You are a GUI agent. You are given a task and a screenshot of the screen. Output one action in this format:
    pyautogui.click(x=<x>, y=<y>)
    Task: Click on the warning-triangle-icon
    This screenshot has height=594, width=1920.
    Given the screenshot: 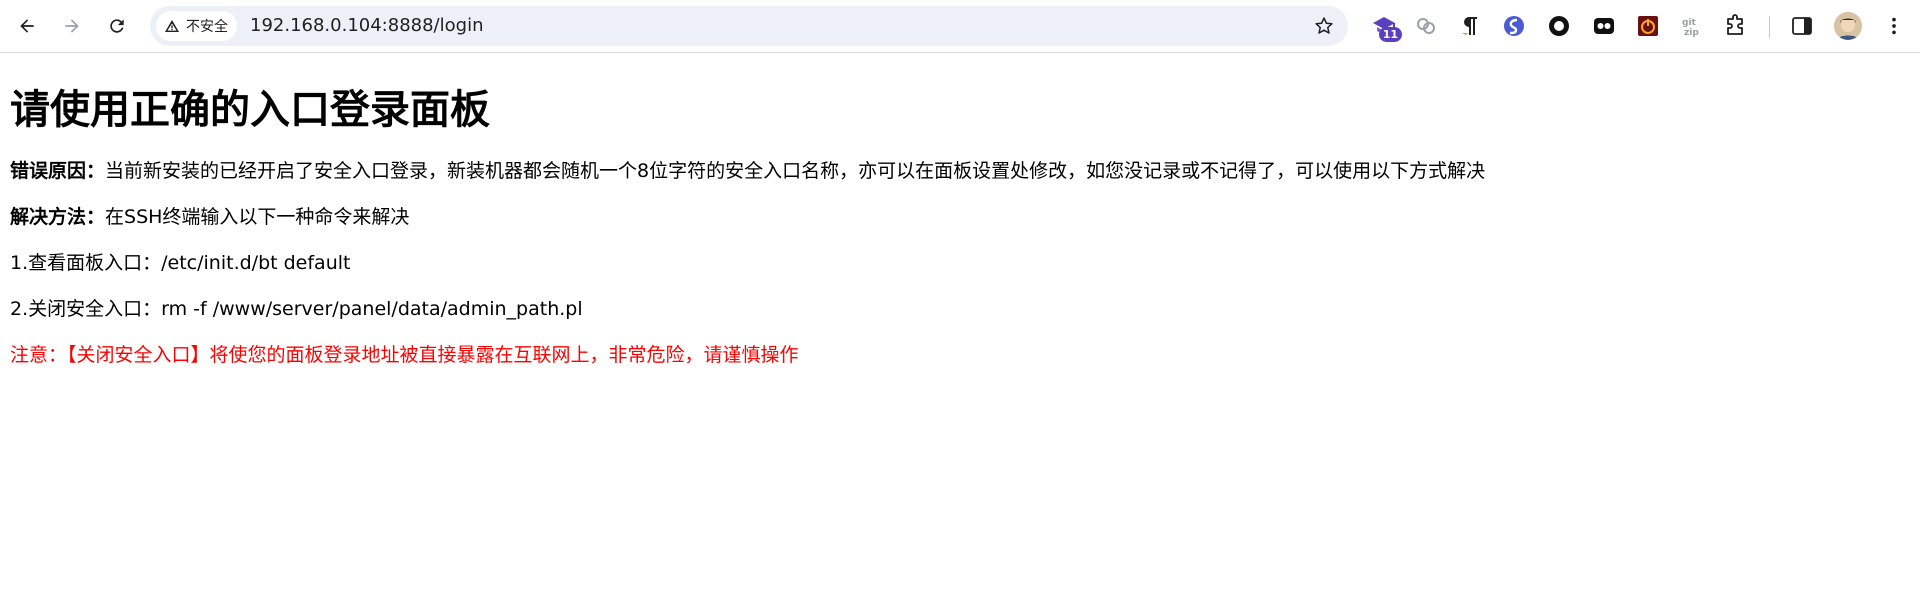 What is the action you would take?
    pyautogui.click(x=172, y=26)
    